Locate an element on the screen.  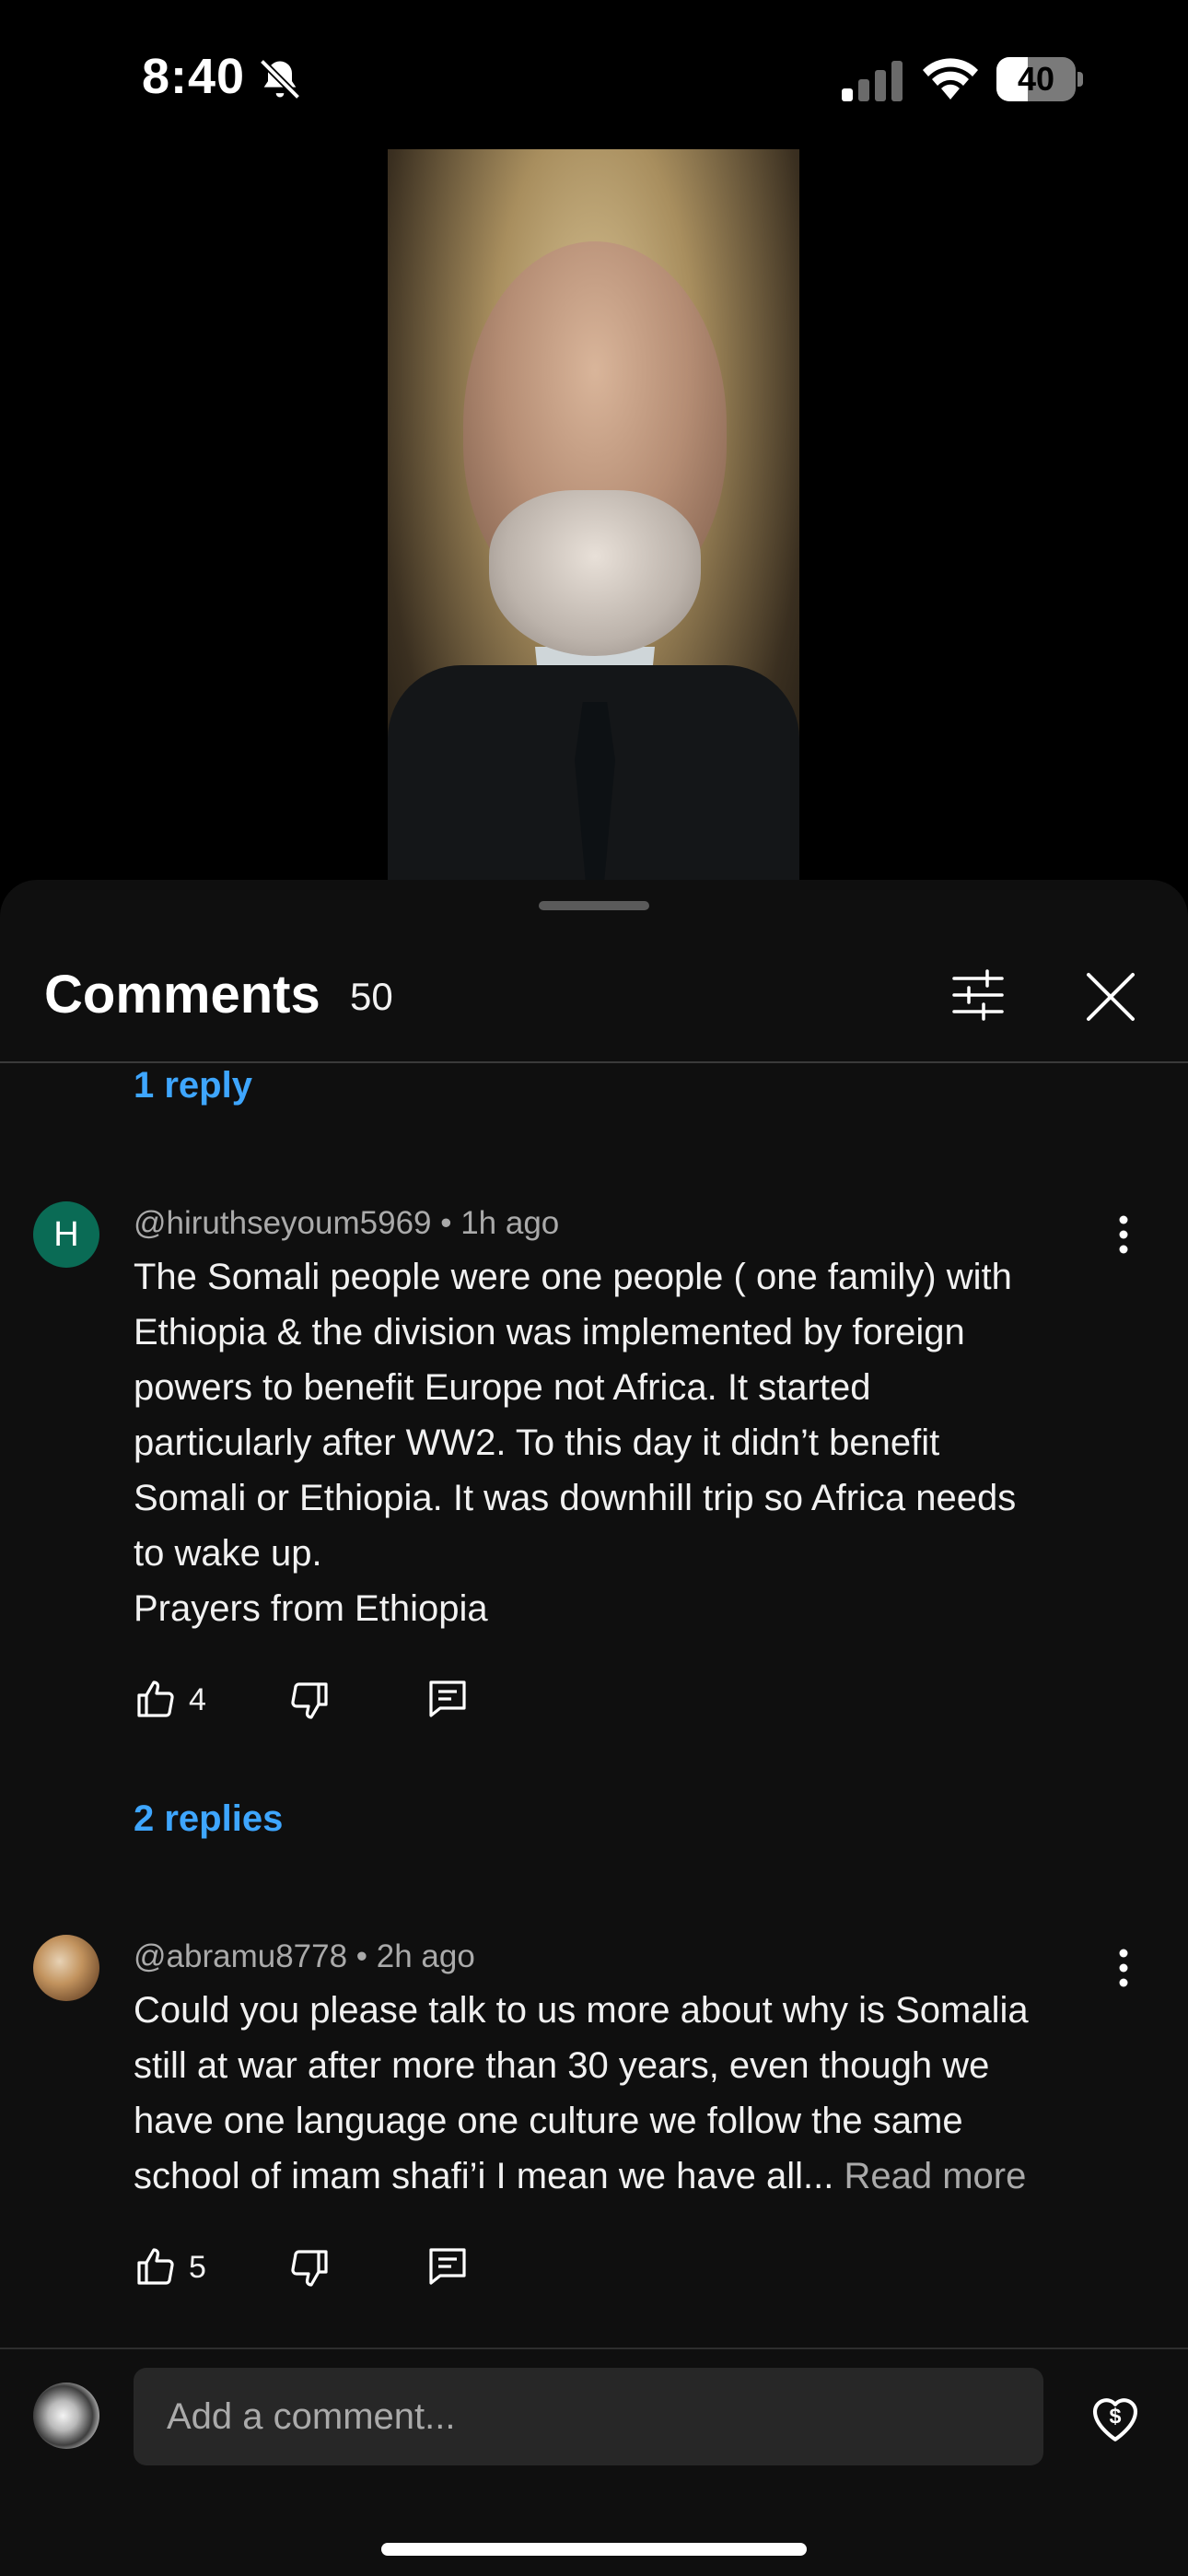
battery-icon: 40 is located at coordinates (1040, 79).